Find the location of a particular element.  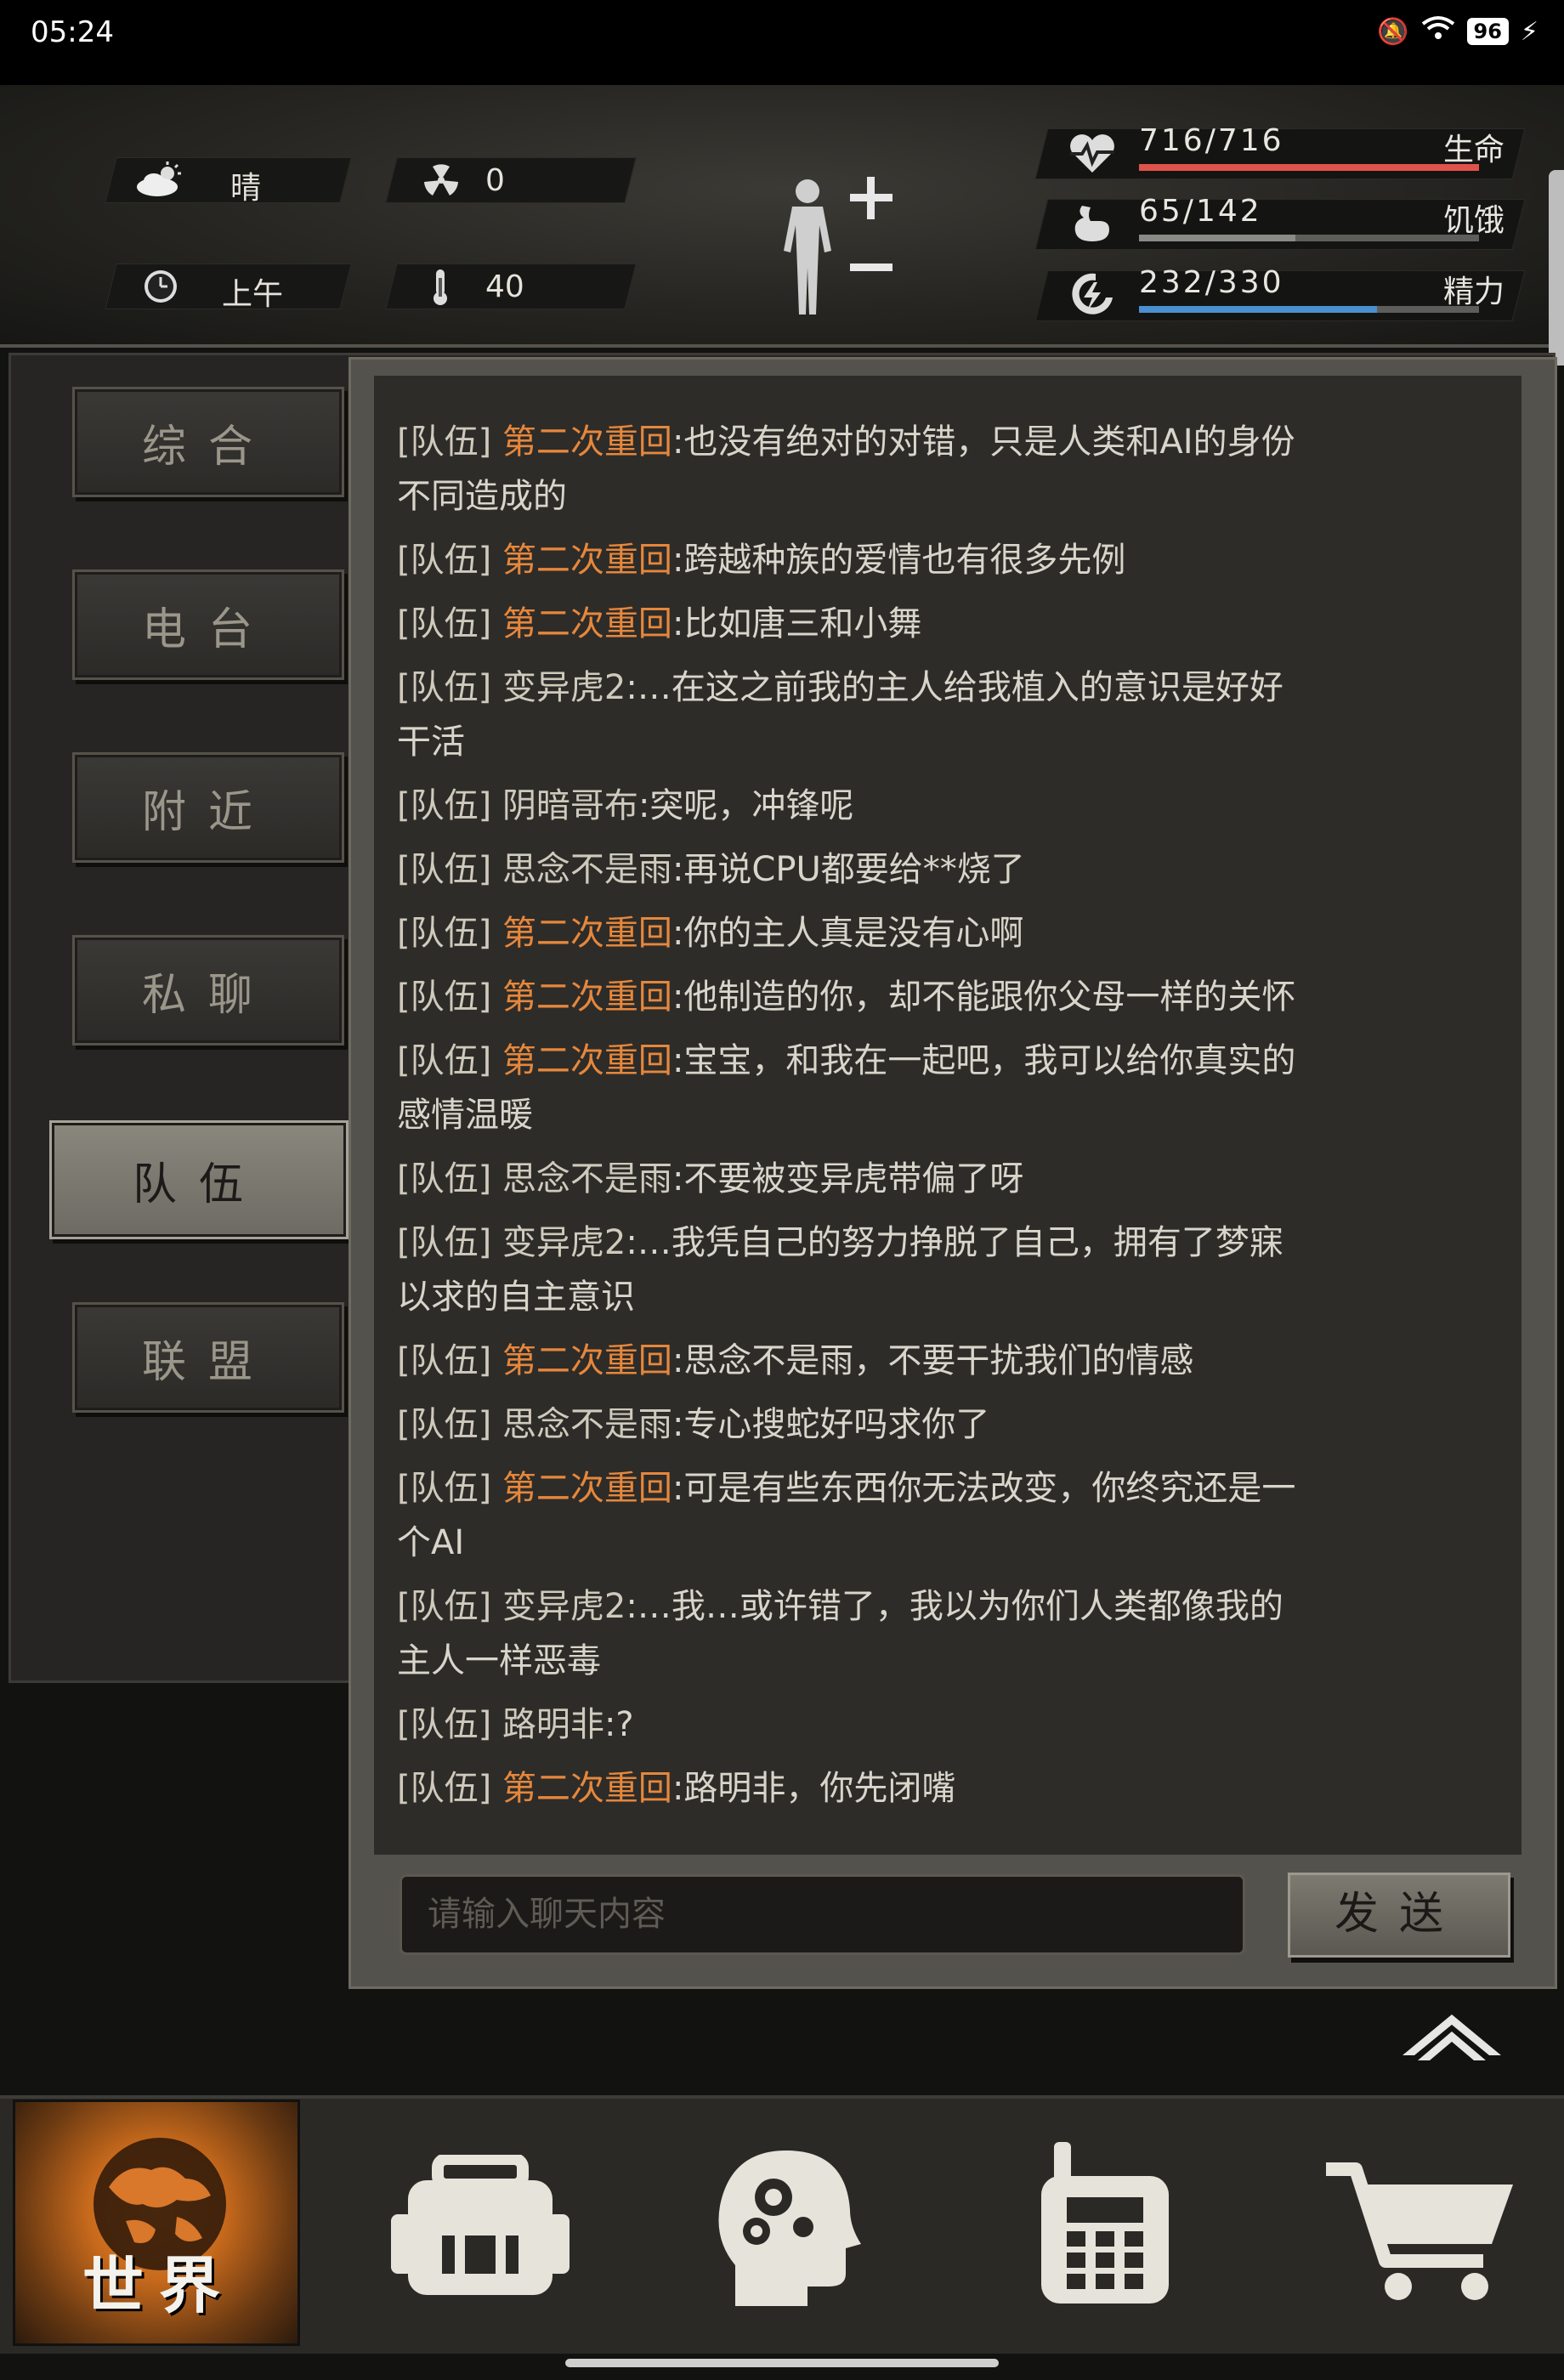

message-text: 再说CPU都要给**烧了 is located at coordinates (854, 869).